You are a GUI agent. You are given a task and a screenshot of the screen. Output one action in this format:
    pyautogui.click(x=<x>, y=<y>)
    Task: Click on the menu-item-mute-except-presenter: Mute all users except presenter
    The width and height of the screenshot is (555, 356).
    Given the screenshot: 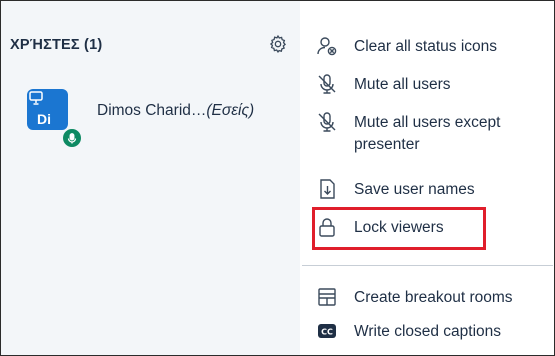 What is the action you would take?
    pyautogui.click(x=427, y=134)
    